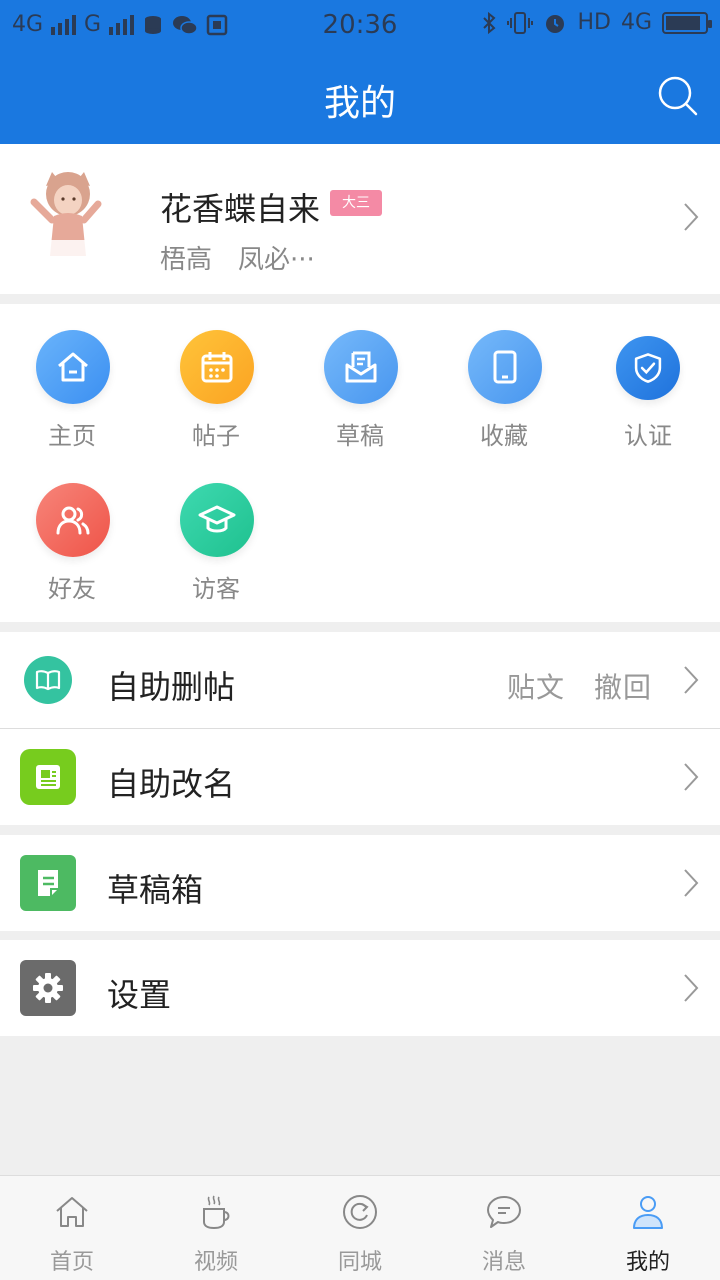 The width and height of the screenshot is (720, 1280). I want to click on status-bar: 4G G 20:36 HD 4G, so click(360, 25).